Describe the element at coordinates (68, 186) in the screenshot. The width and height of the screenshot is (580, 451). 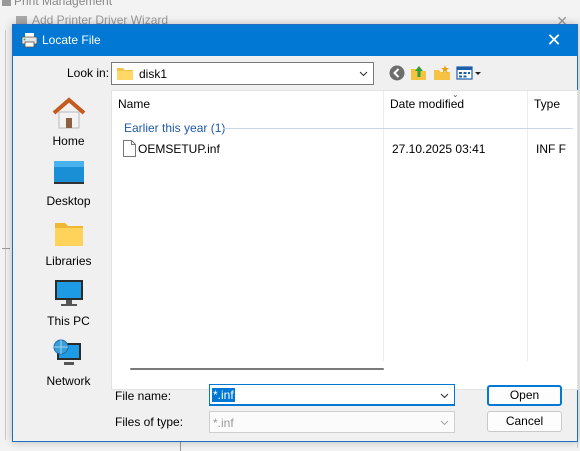
I see `place-desktop: Desktop` at that location.